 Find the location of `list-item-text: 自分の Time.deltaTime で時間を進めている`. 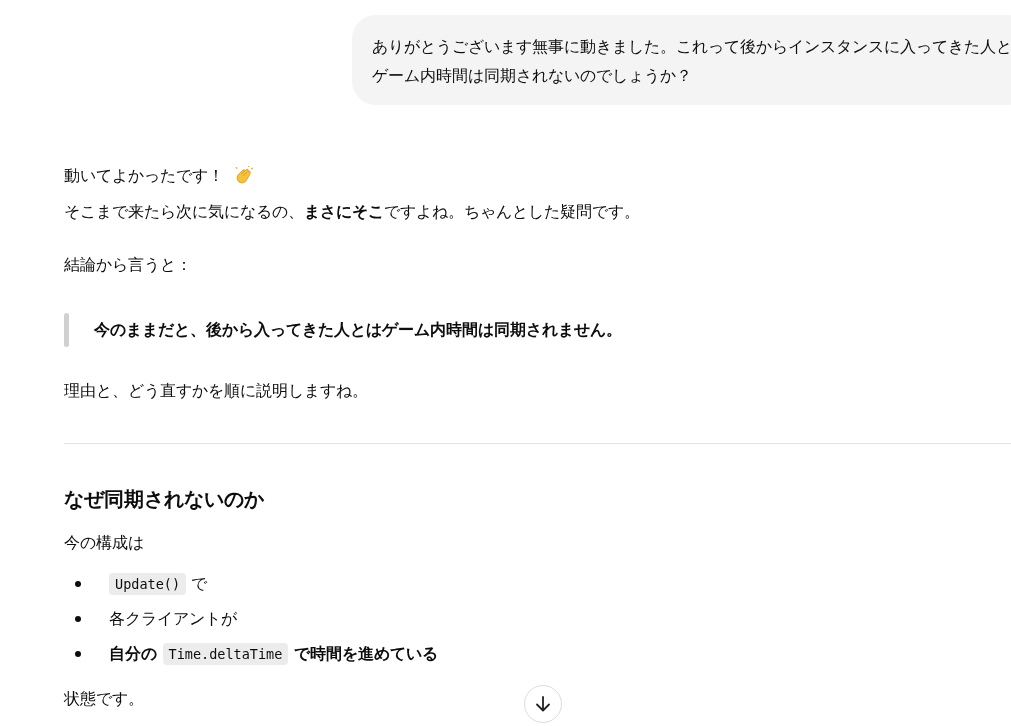

list-item-text: 自分の Time.deltaTime で時間を進めている is located at coordinates (273, 654).